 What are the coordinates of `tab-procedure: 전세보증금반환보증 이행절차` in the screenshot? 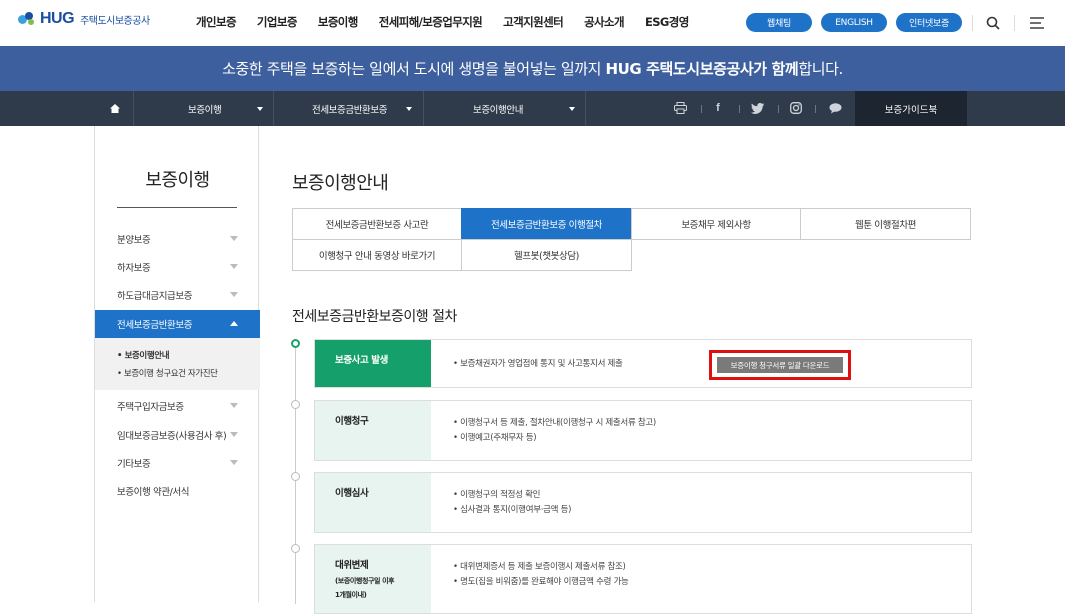 It's located at (546, 224).